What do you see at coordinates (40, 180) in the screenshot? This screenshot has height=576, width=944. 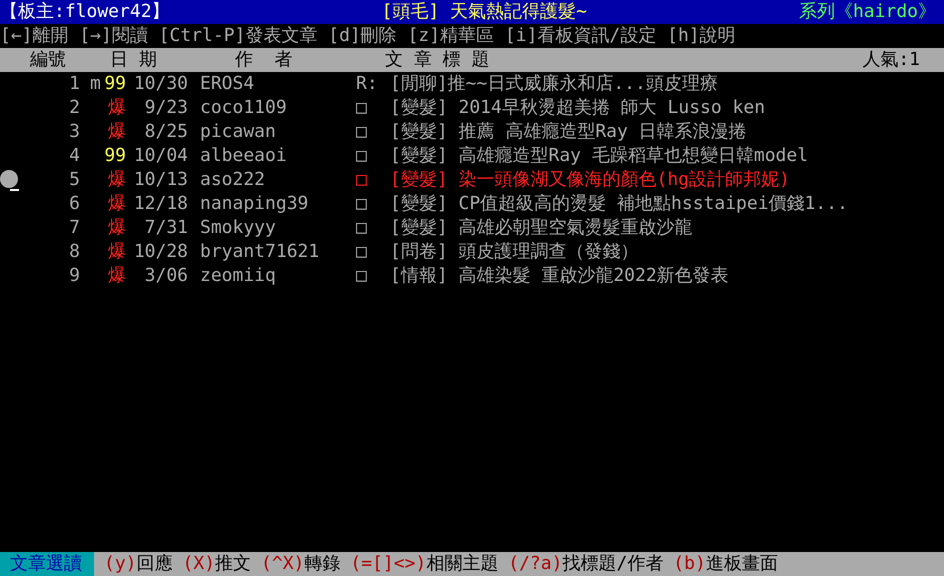 I see `article-number: 5` at bounding box center [40, 180].